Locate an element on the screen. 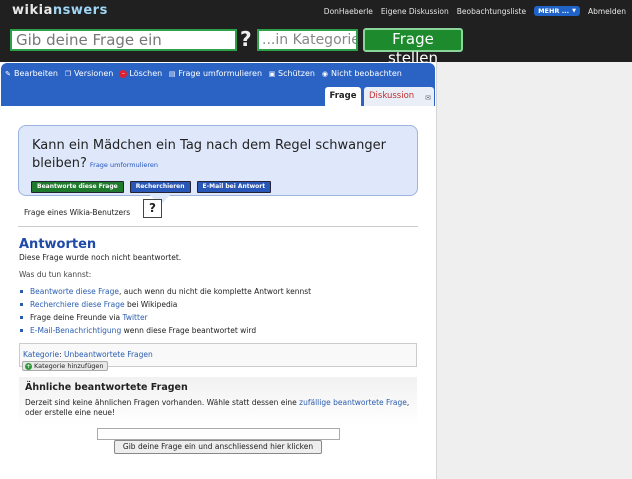 This screenshot has width=632, height=479. list-item-text: wenn diese Frage beantwortet wird is located at coordinates (189, 330).